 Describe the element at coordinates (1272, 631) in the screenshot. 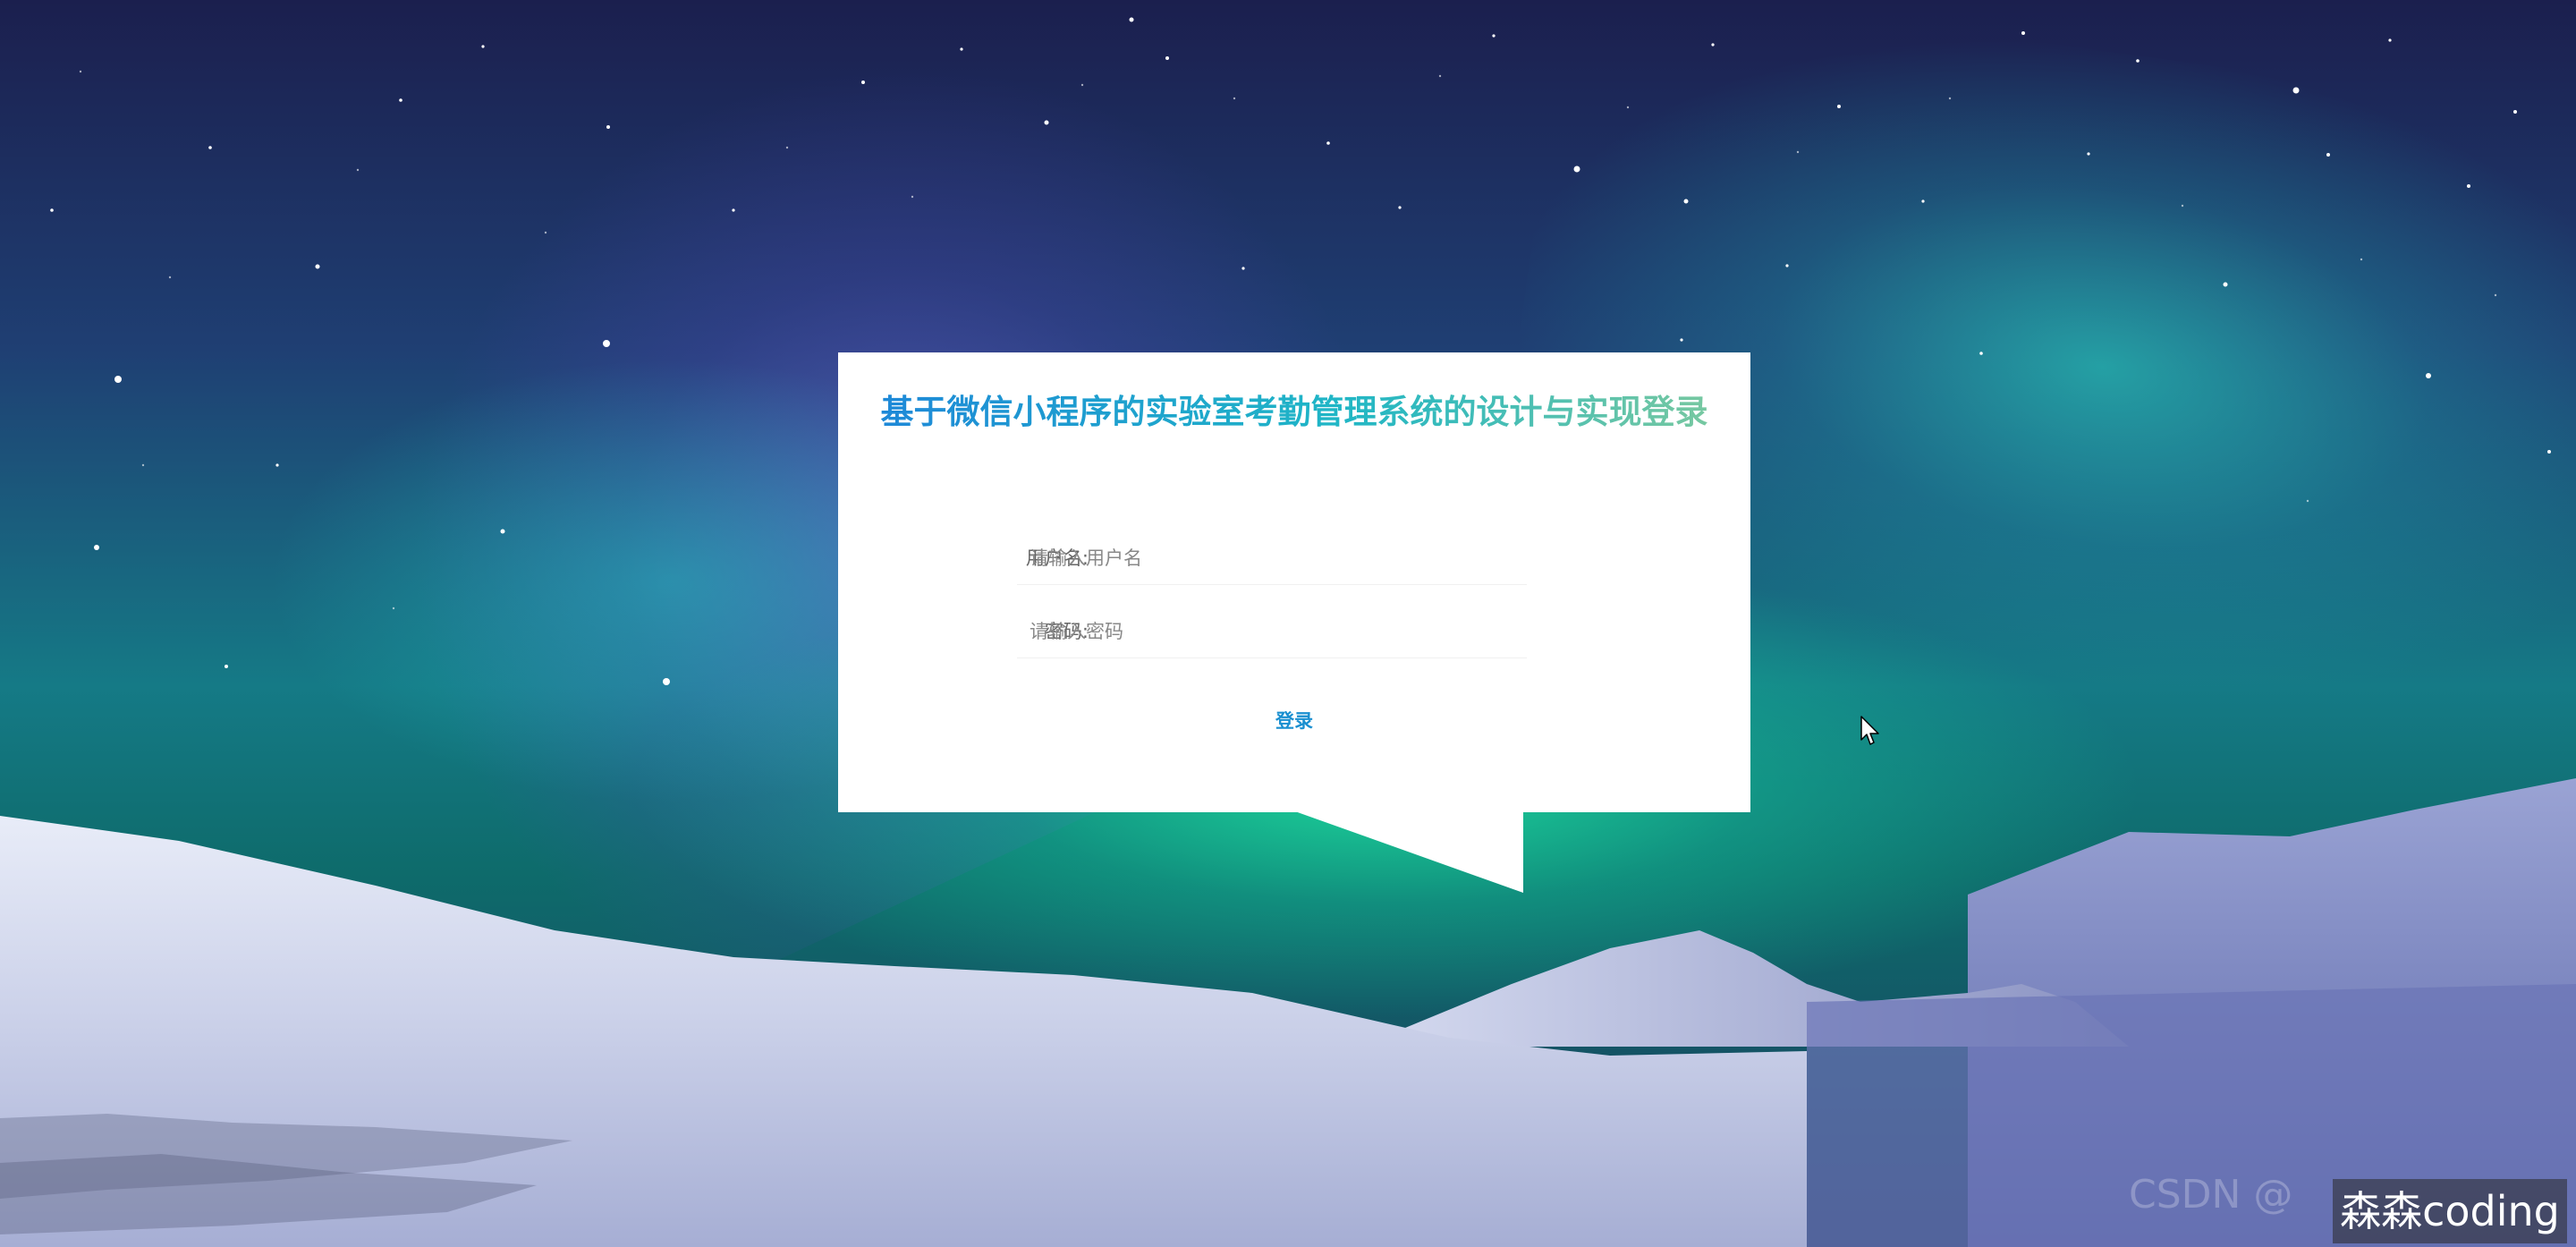

I see `password-input` at that location.